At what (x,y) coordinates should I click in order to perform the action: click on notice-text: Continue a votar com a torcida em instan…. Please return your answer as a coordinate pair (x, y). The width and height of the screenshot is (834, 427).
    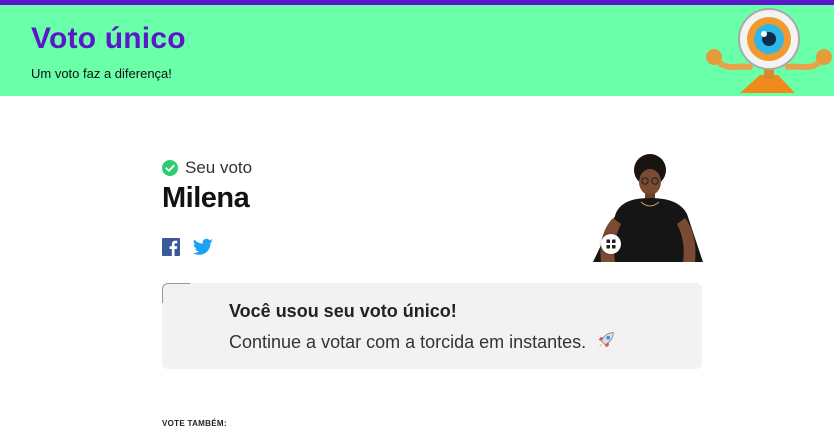
    Looking at the image, I should click on (408, 342).